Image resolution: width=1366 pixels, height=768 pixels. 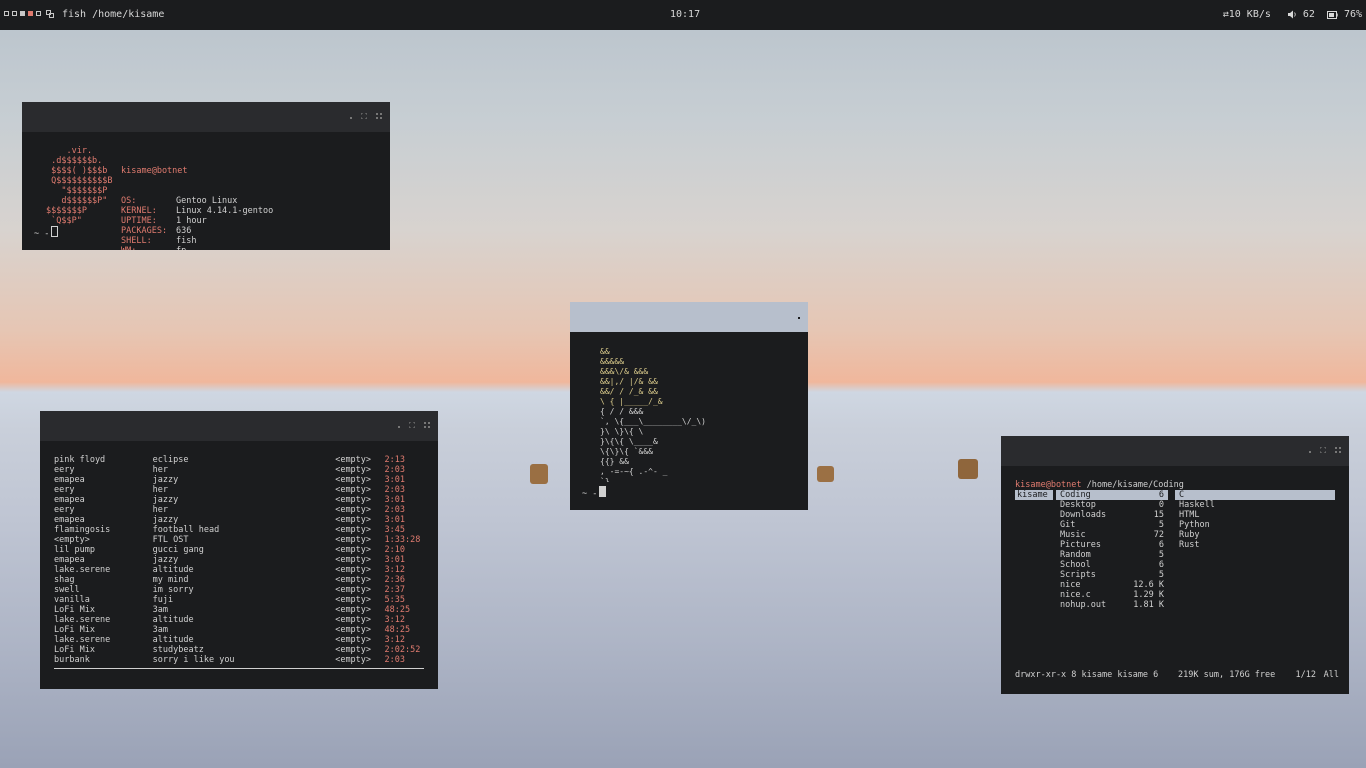 What do you see at coordinates (1070, 585) in the screenshot?
I see `file-name: nice` at bounding box center [1070, 585].